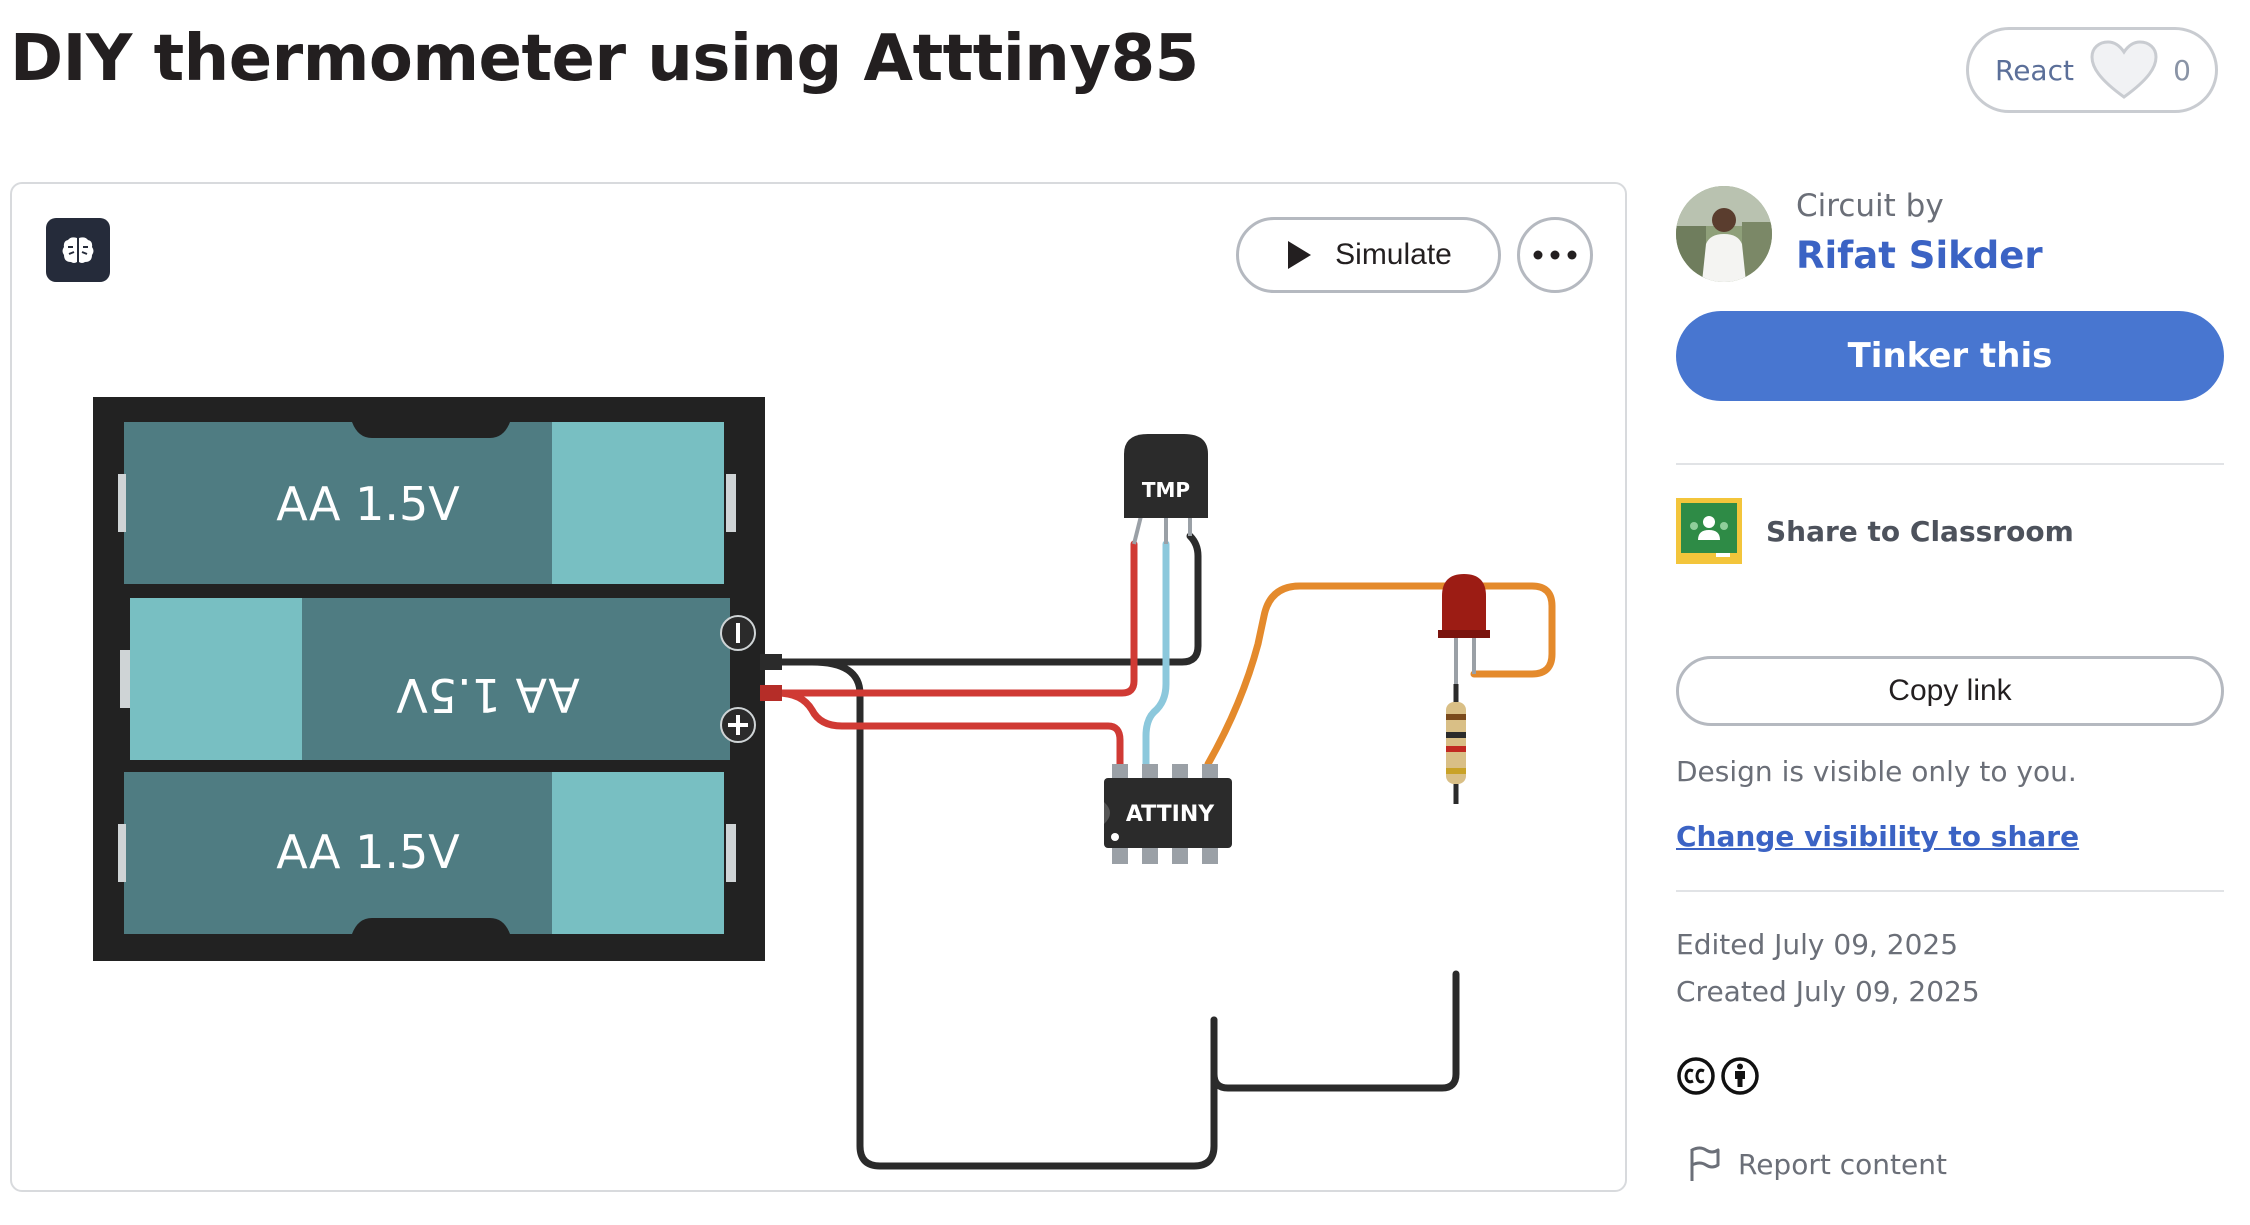 This screenshot has width=2250, height=1225. Describe the element at coordinates (1950, 691) in the screenshot. I see `copy-link-button: Copy link` at that location.